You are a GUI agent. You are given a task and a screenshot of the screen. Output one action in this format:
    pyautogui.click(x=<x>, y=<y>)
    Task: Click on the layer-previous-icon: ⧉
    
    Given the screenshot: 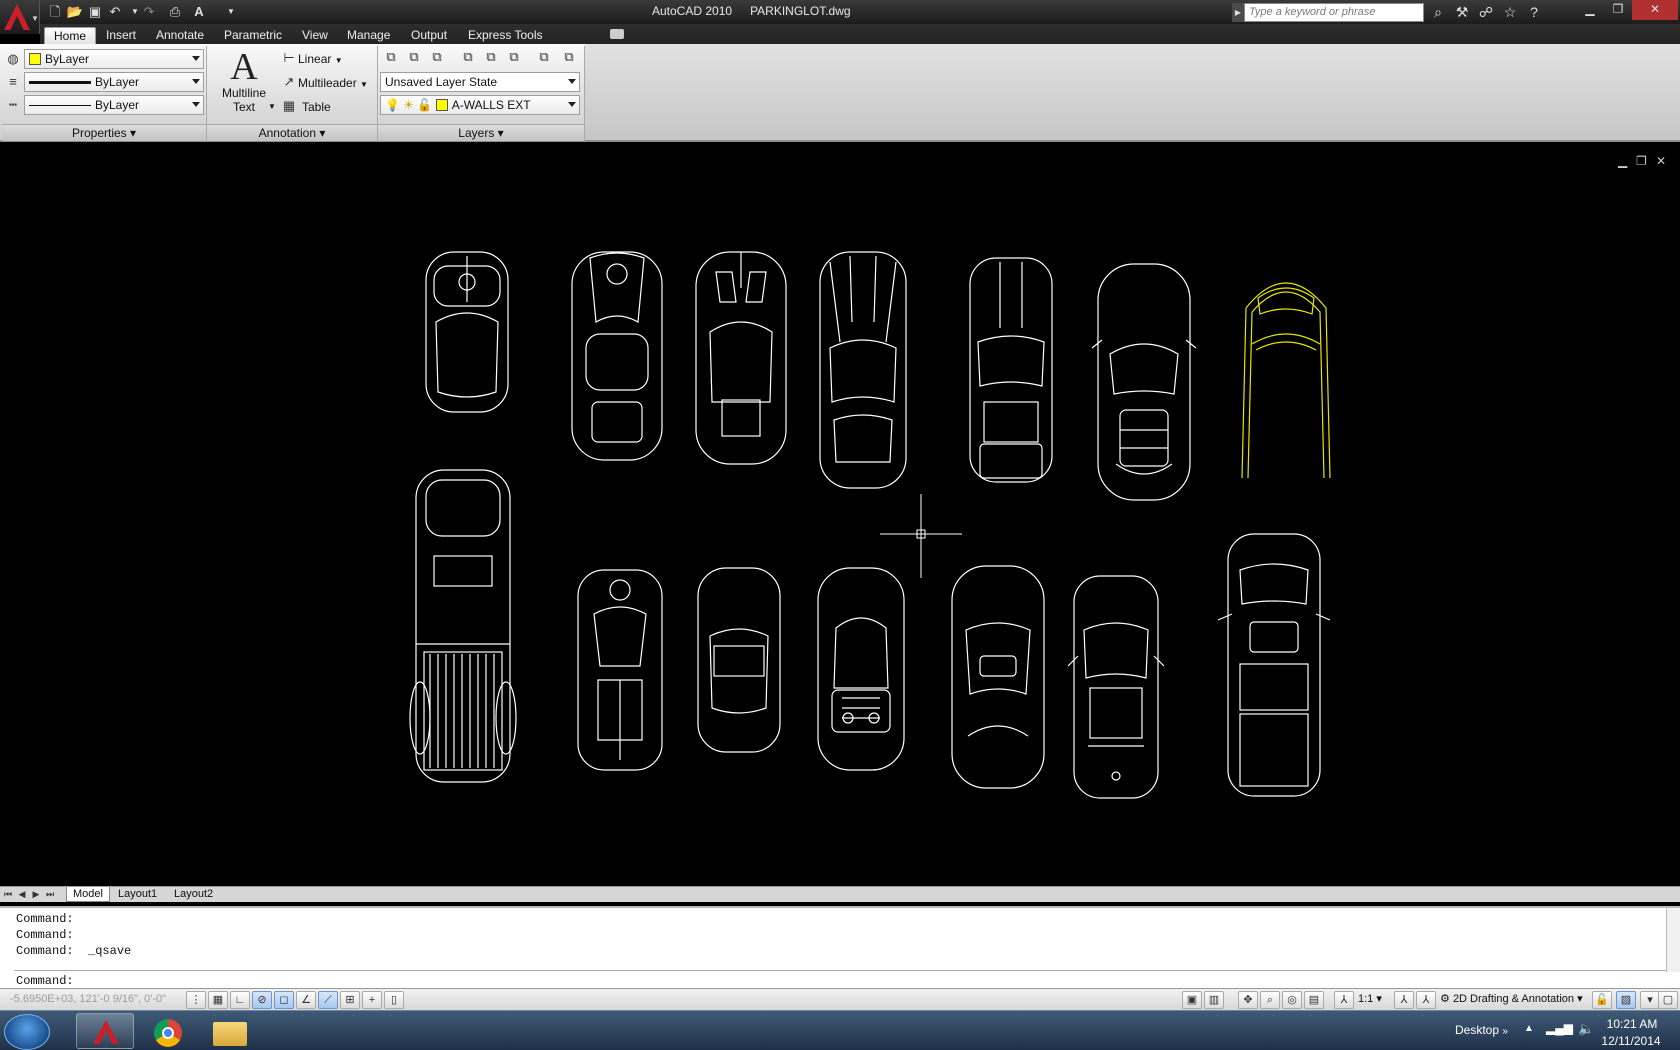 What is the action you would take?
    pyautogui.click(x=437, y=57)
    